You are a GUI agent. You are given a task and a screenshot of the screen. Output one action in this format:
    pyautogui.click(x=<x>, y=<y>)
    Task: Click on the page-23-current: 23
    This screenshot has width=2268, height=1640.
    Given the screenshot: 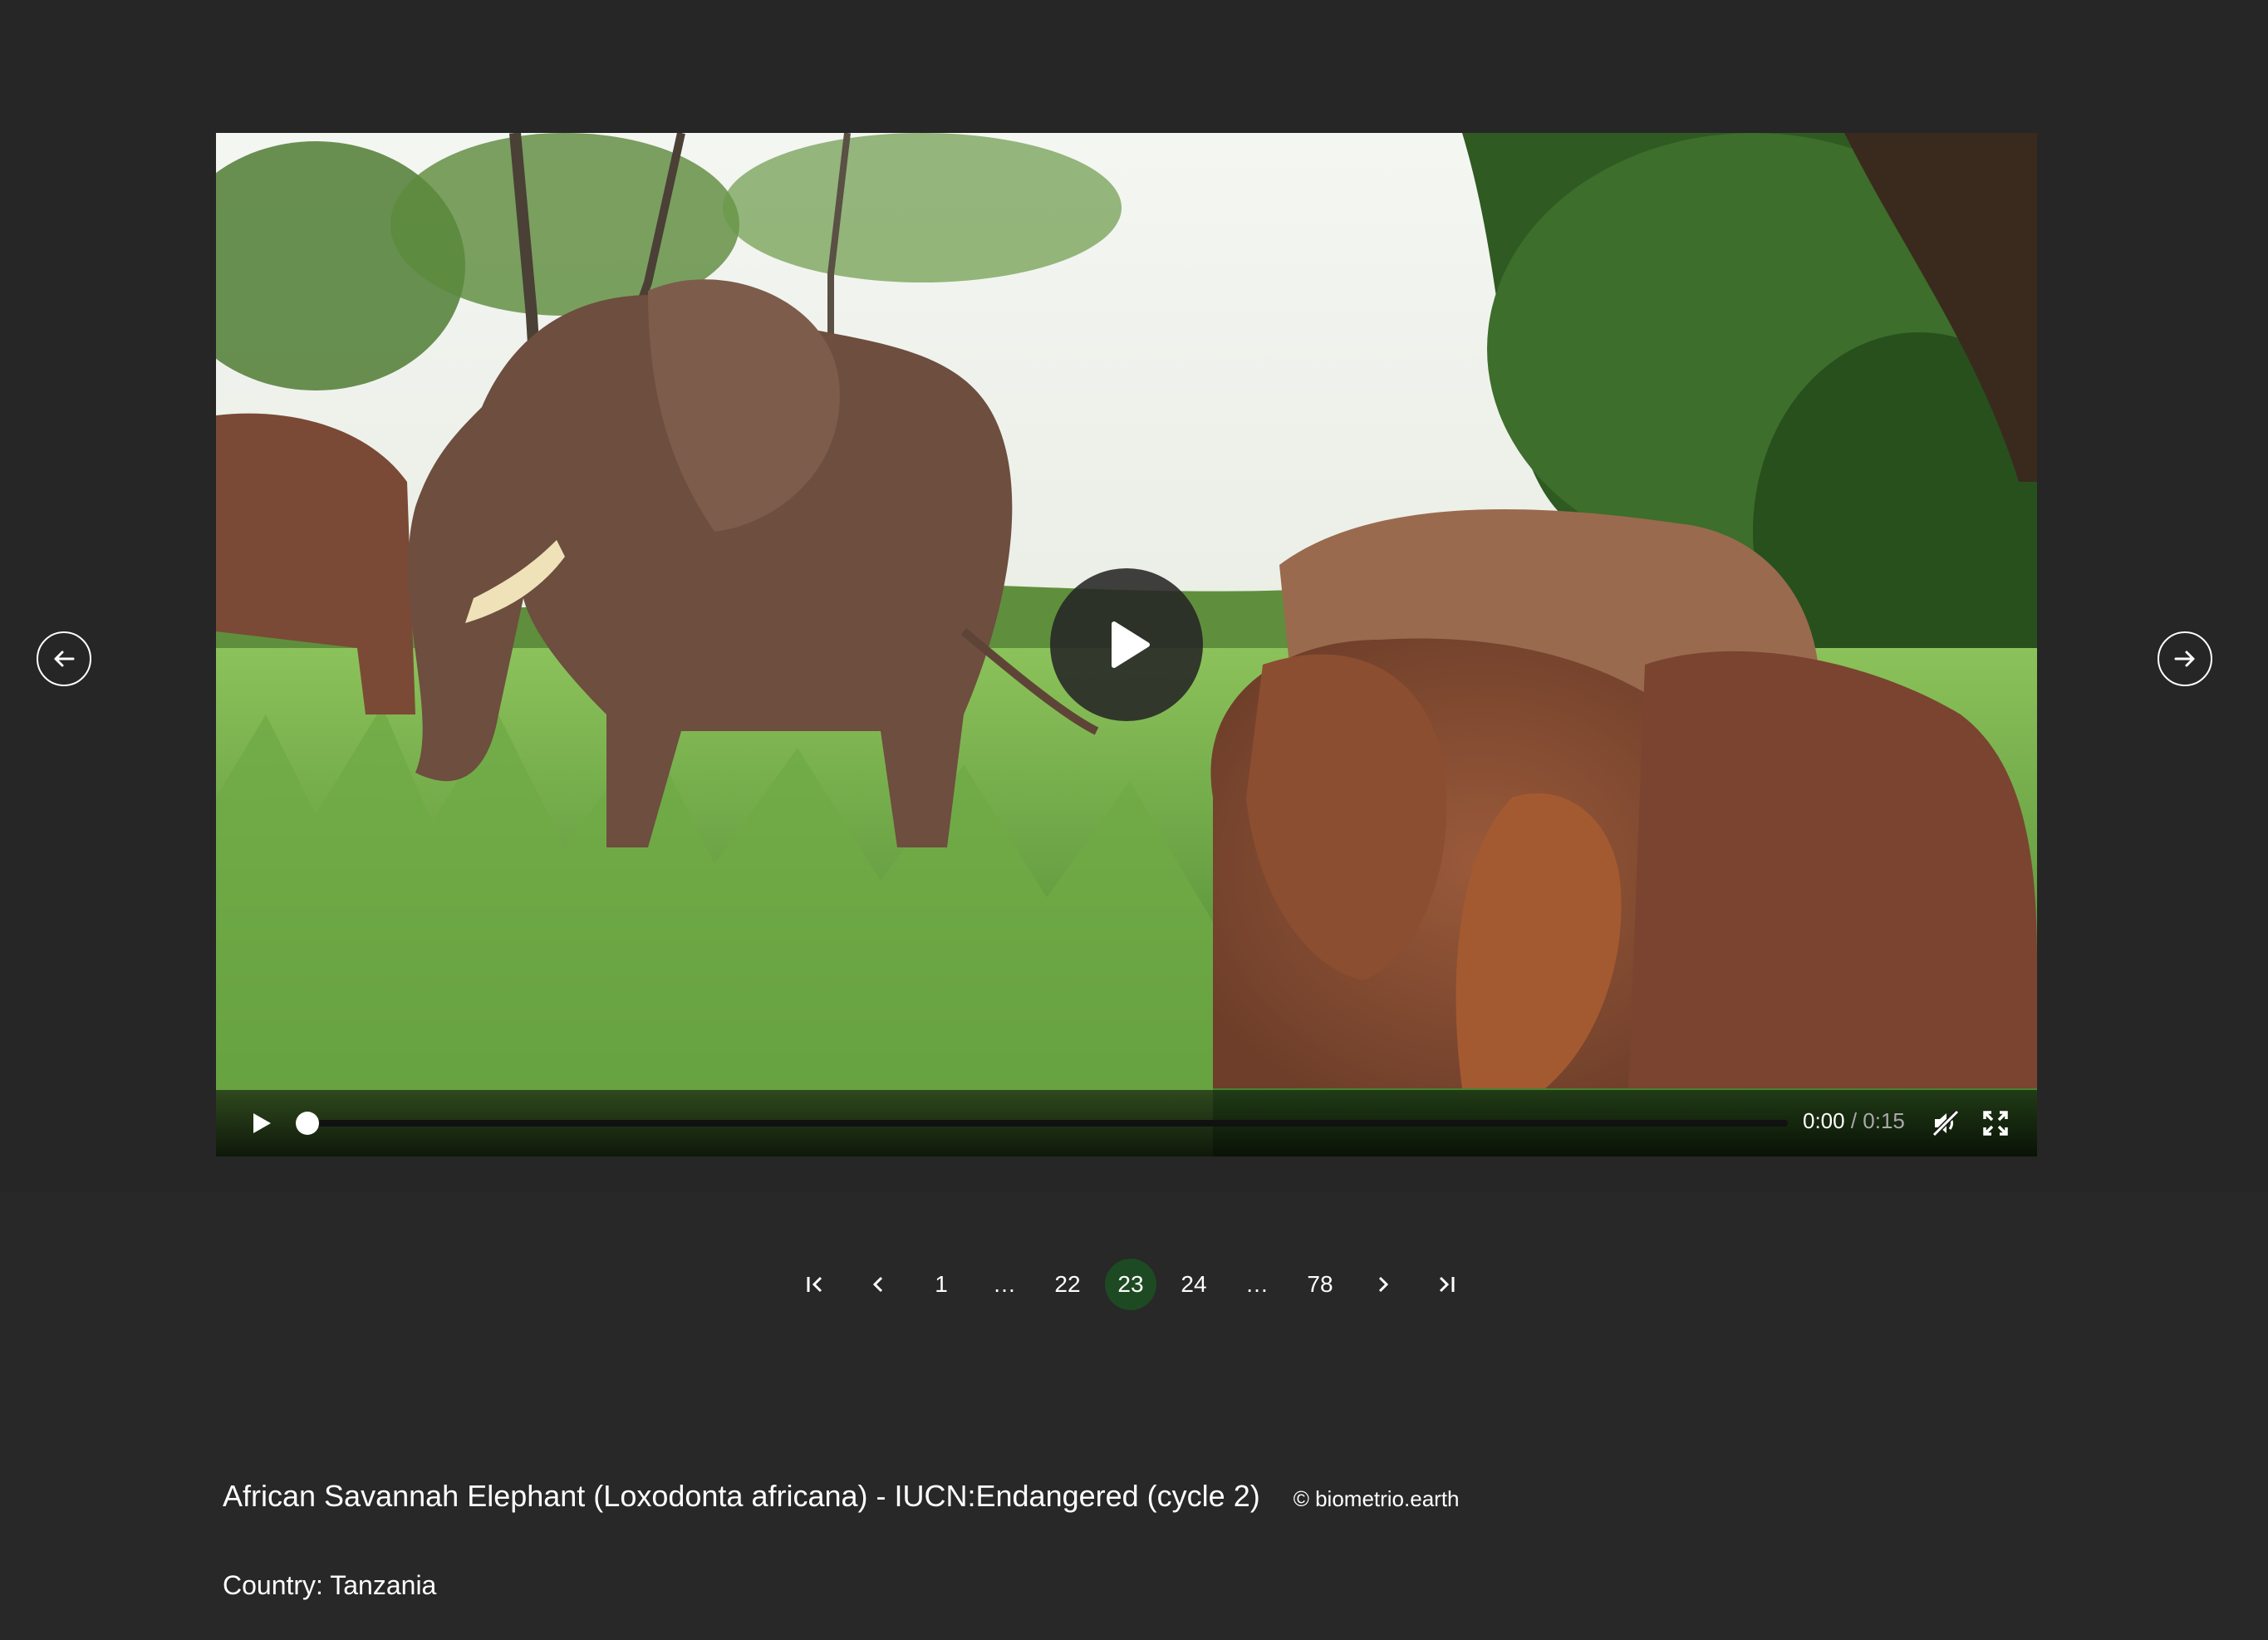 What is the action you would take?
    pyautogui.click(x=1130, y=1284)
    